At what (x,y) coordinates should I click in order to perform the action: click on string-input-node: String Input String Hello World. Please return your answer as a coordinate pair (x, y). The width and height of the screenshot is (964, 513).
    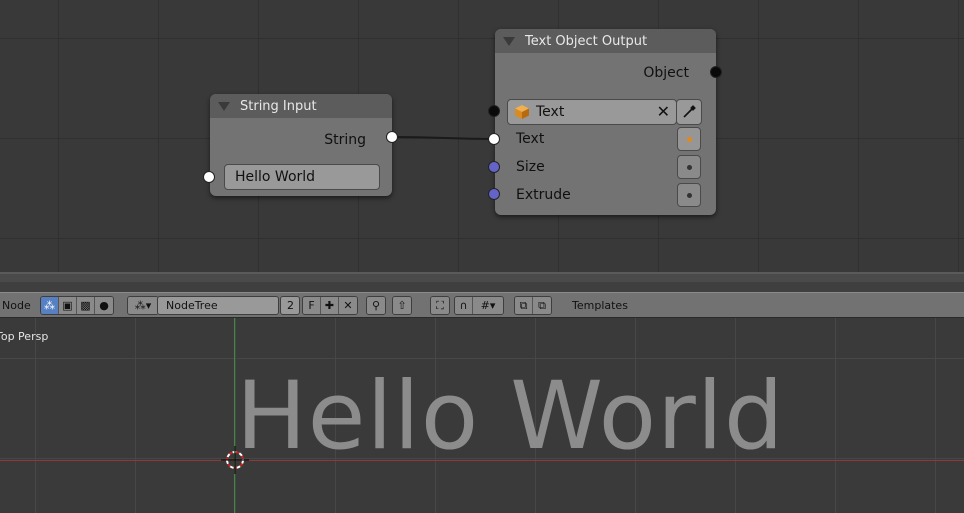
    Looking at the image, I should click on (300, 145).